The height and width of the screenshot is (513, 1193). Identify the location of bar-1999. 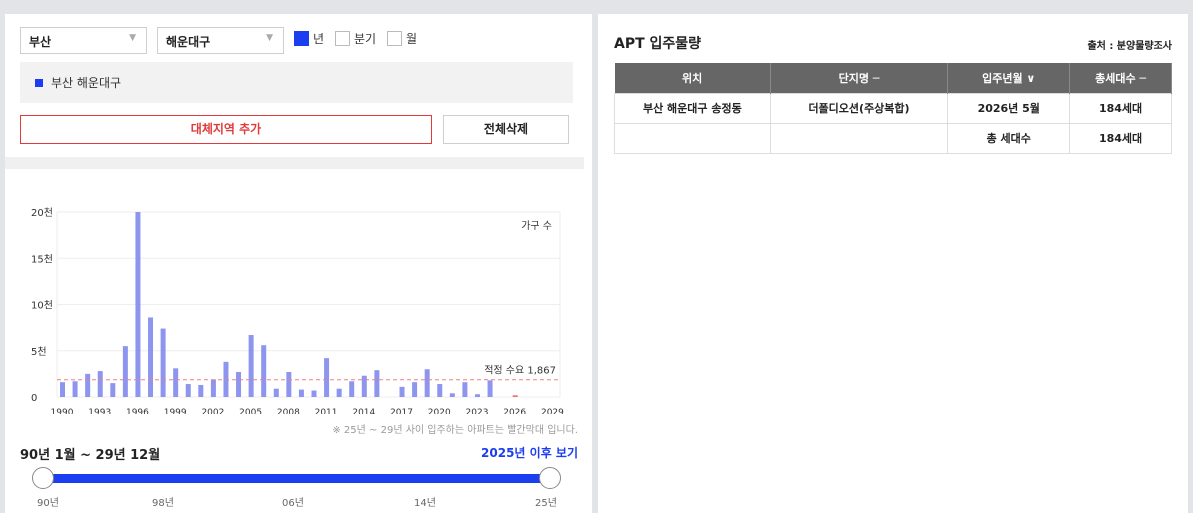
(176, 382).